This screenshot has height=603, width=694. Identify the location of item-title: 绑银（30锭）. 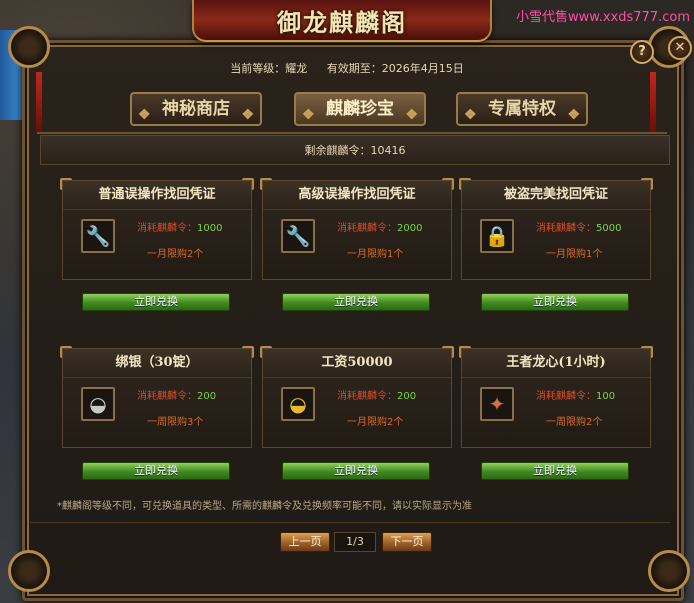
(157, 362).